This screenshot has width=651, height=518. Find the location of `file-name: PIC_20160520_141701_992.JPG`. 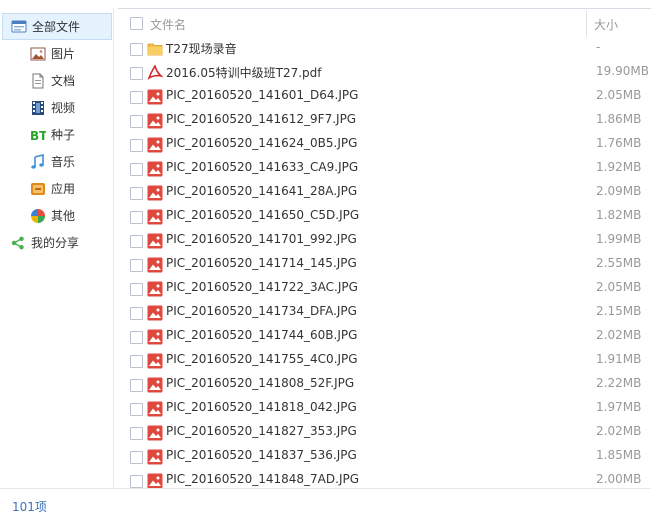

file-name: PIC_20160520_141701_992.JPG is located at coordinates (261, 239).